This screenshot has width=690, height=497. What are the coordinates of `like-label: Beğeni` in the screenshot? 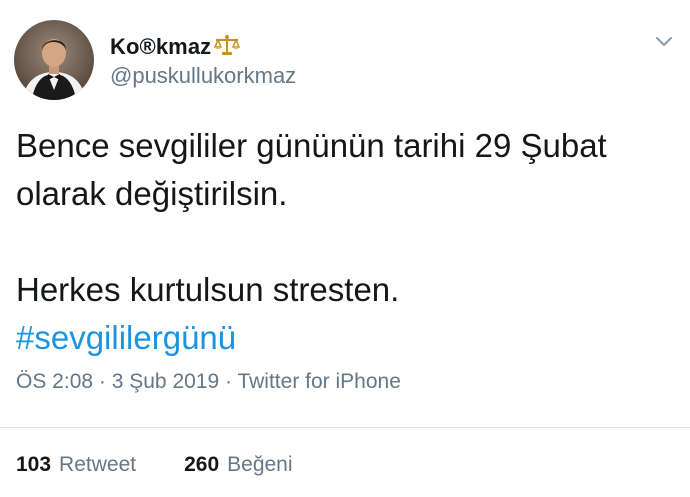 It's located at (260, 464).